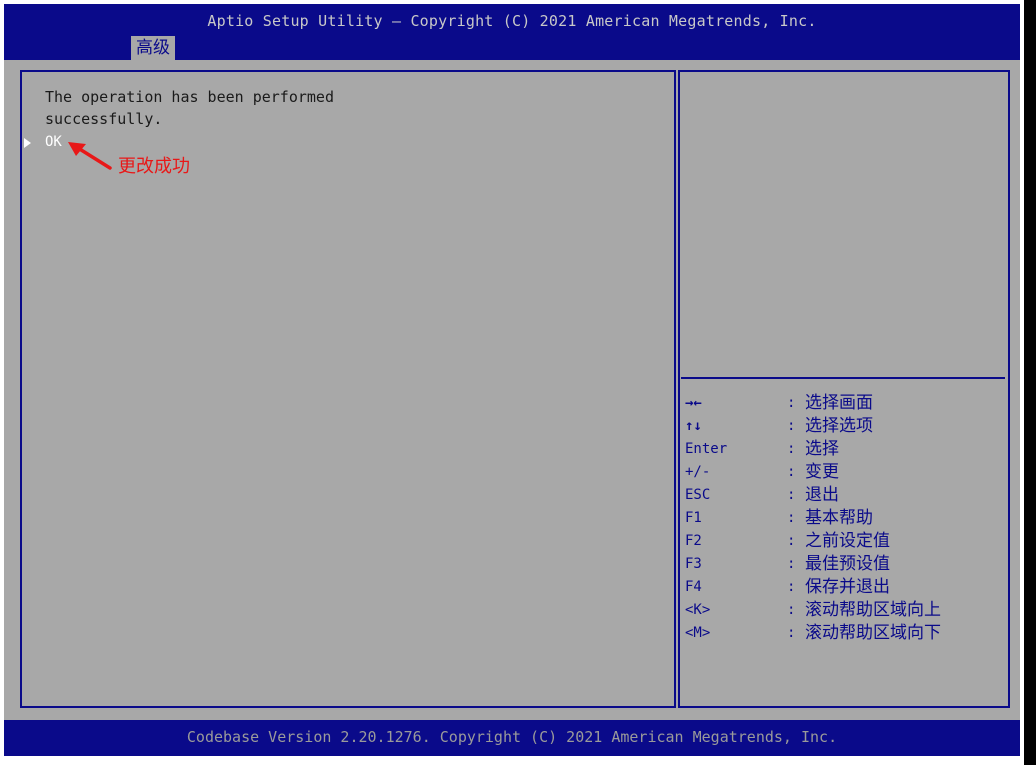  What do you see at coordinates (693, 564) in the screenshot?
I see `legend-key: F3` at bounding box center [693, 564].